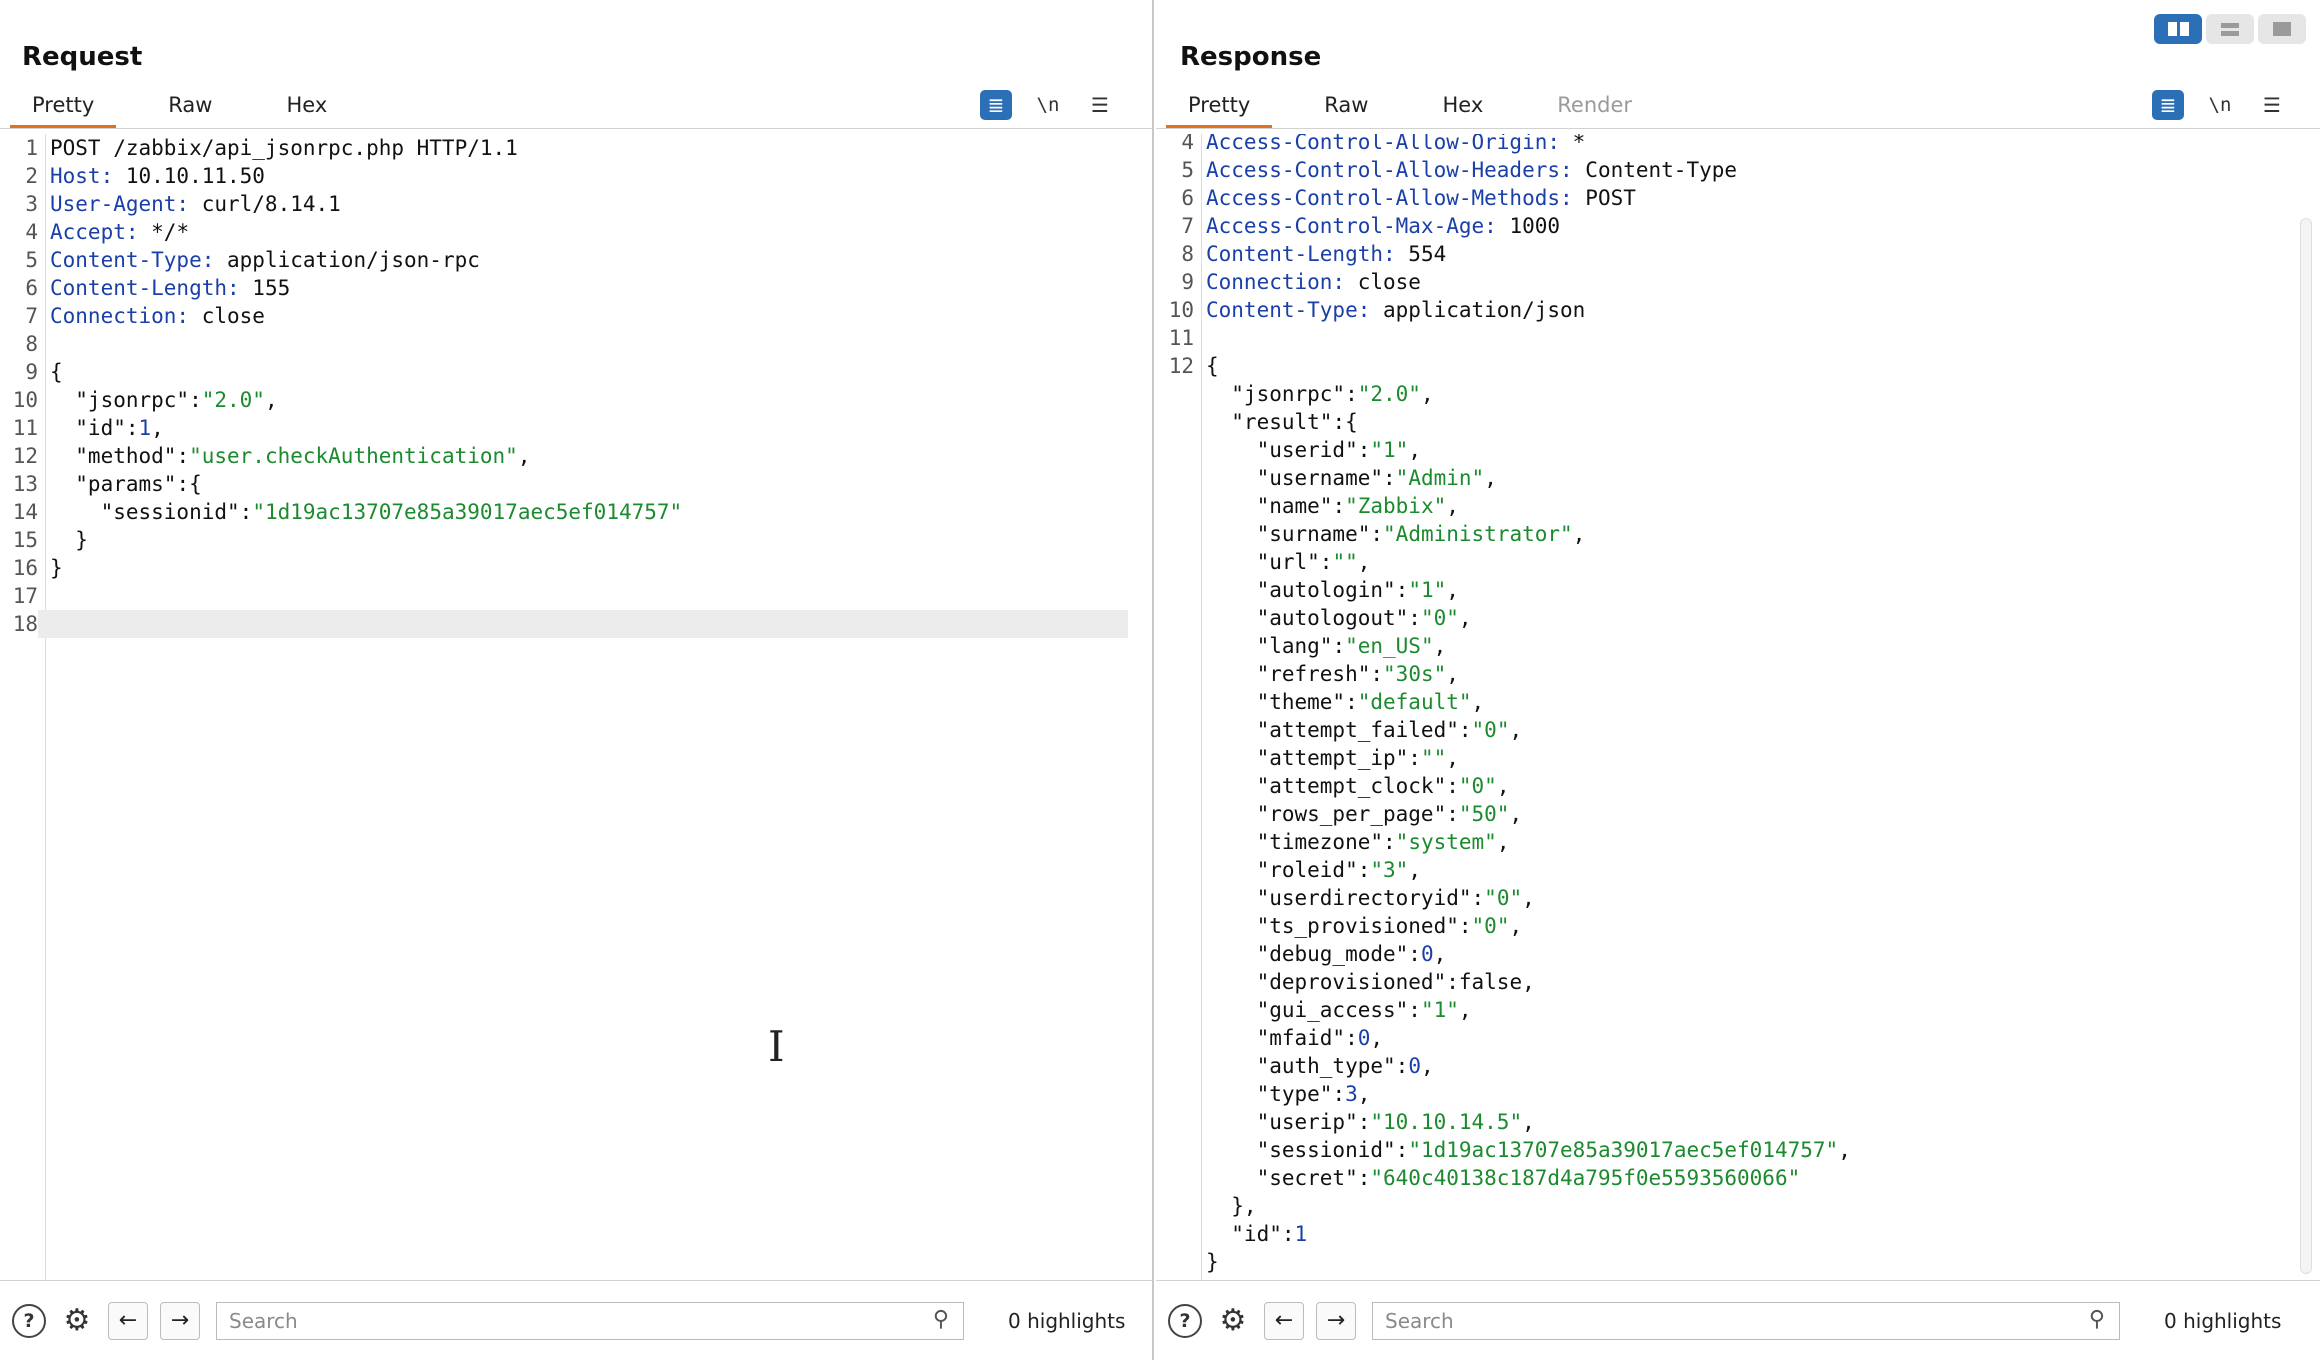  What do you see at coordinates (2178, 29) in the screenshot?
I see `layout-side-by-side-button` at bounding box center [2178, 29].